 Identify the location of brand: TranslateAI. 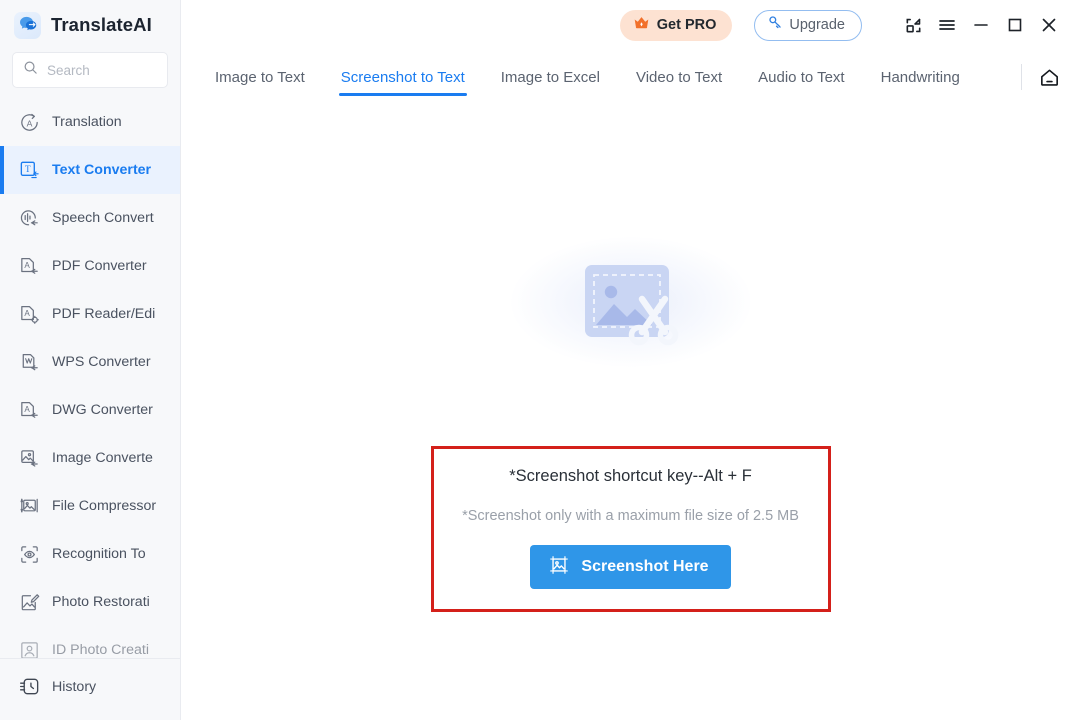
(90, 25).